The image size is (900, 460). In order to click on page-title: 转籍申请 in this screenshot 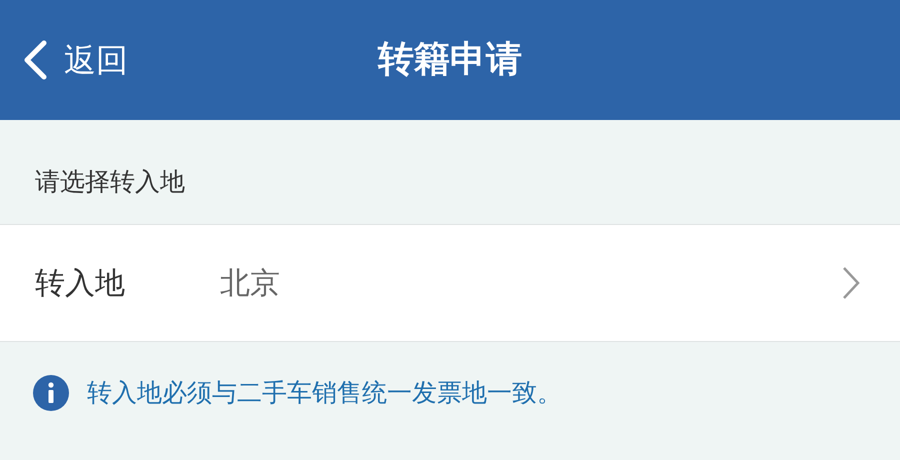, I will do `click(450, 60)`.